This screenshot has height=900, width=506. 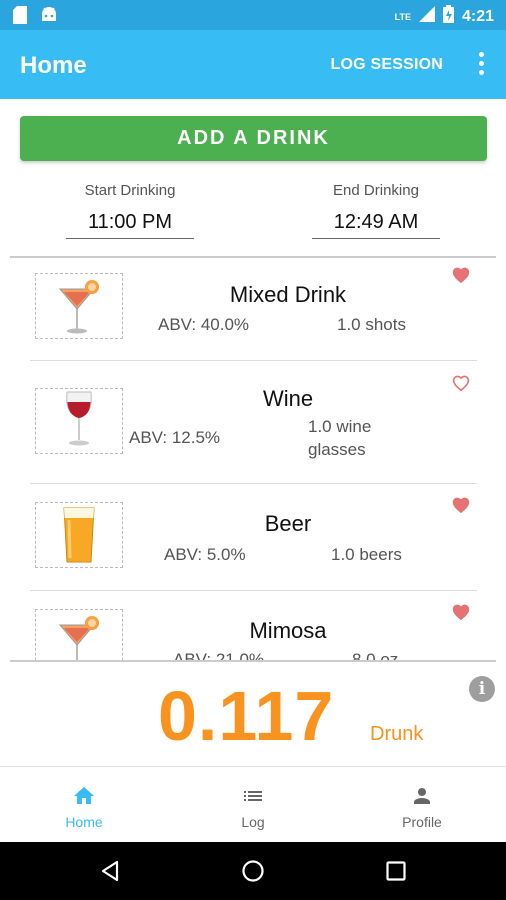 I want to click on drink-quantity: 1.0 wine, so click(x=340, y=426).